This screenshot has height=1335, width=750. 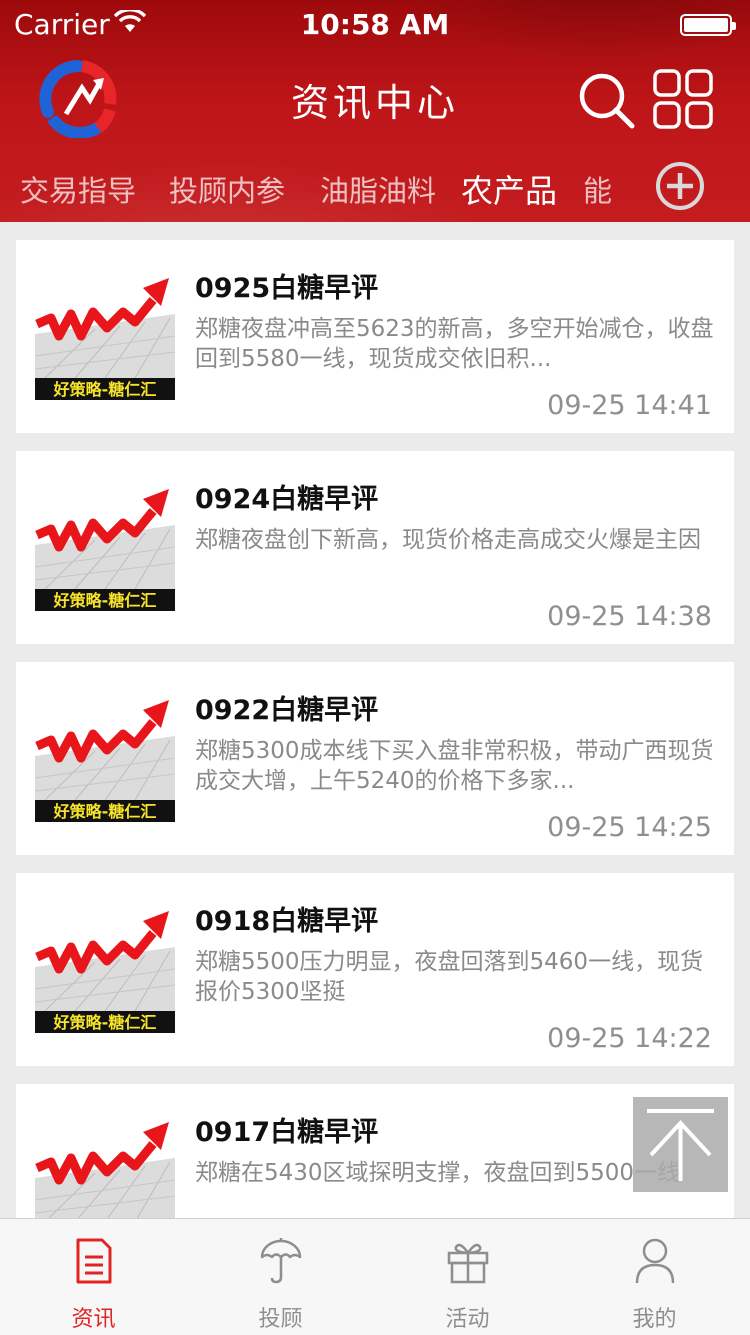 I want to click on document-icon, so click(x=94, y=1261).